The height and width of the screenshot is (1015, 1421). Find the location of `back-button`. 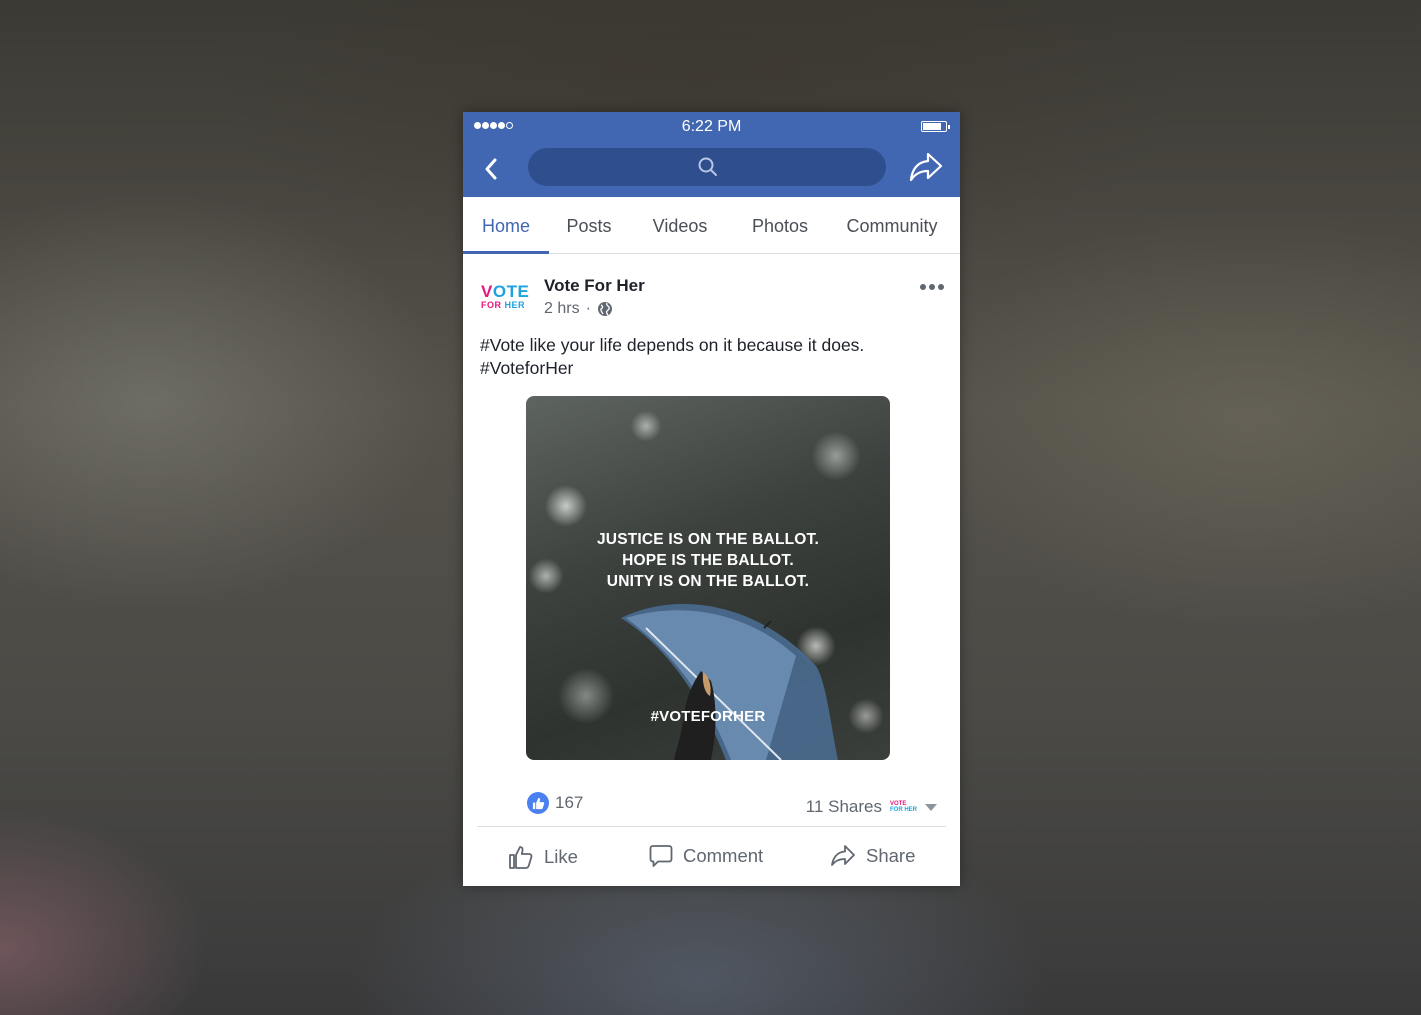

back-button is located at coordinates (491, 169).